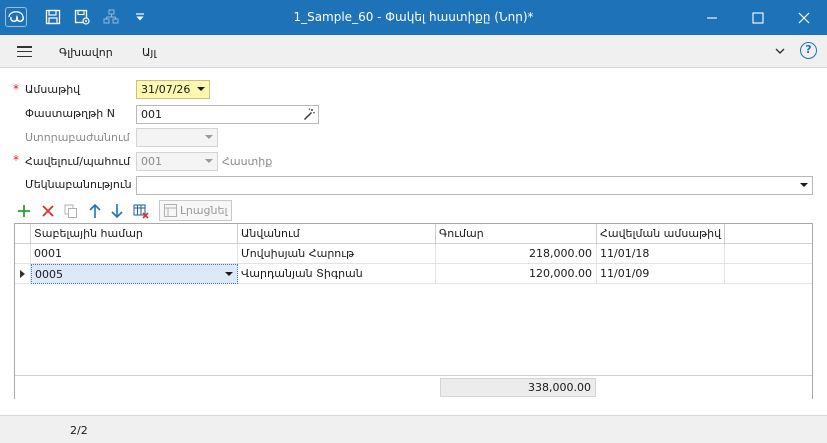  I want to click on column-header-name: Անվանում, so click(337, 234).